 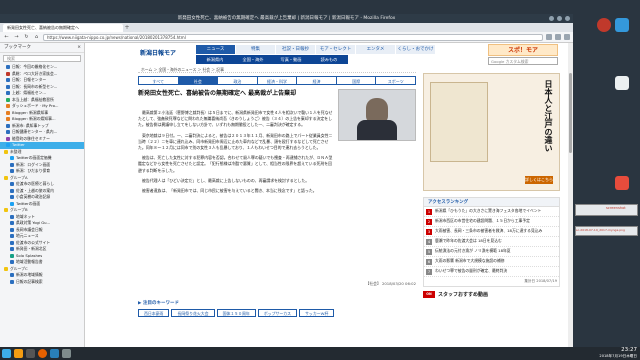 I want to click on global-nav-item: エンタメ, so click(x=376, y=49).